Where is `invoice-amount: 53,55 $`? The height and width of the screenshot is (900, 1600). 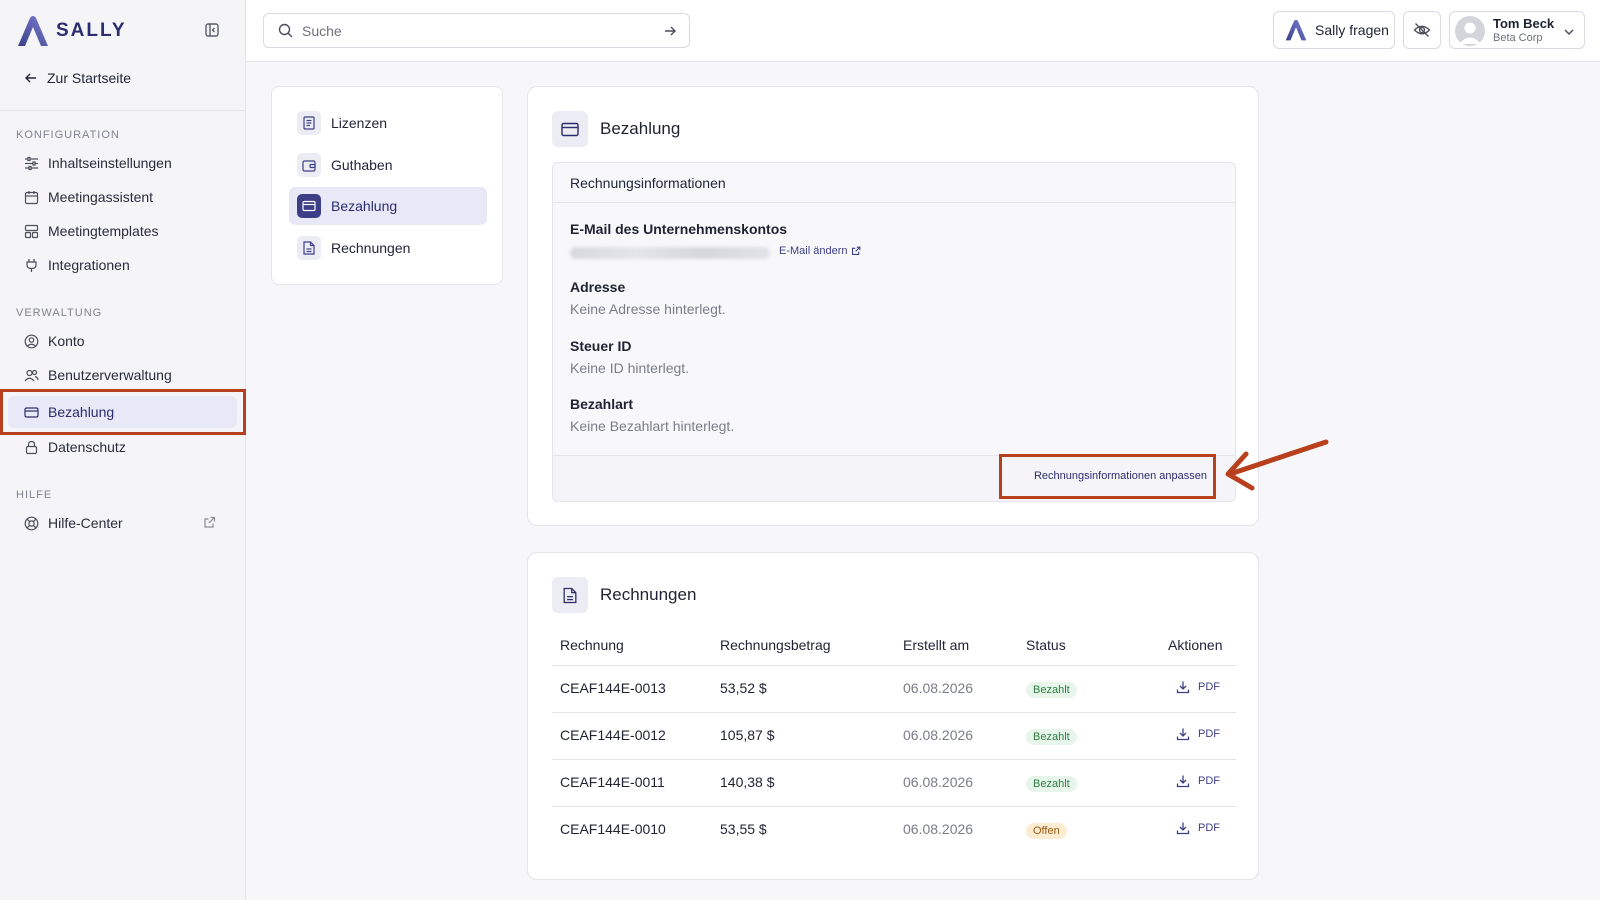
invoice-amount: 53,55 $ is located at coordinates (743, 829).